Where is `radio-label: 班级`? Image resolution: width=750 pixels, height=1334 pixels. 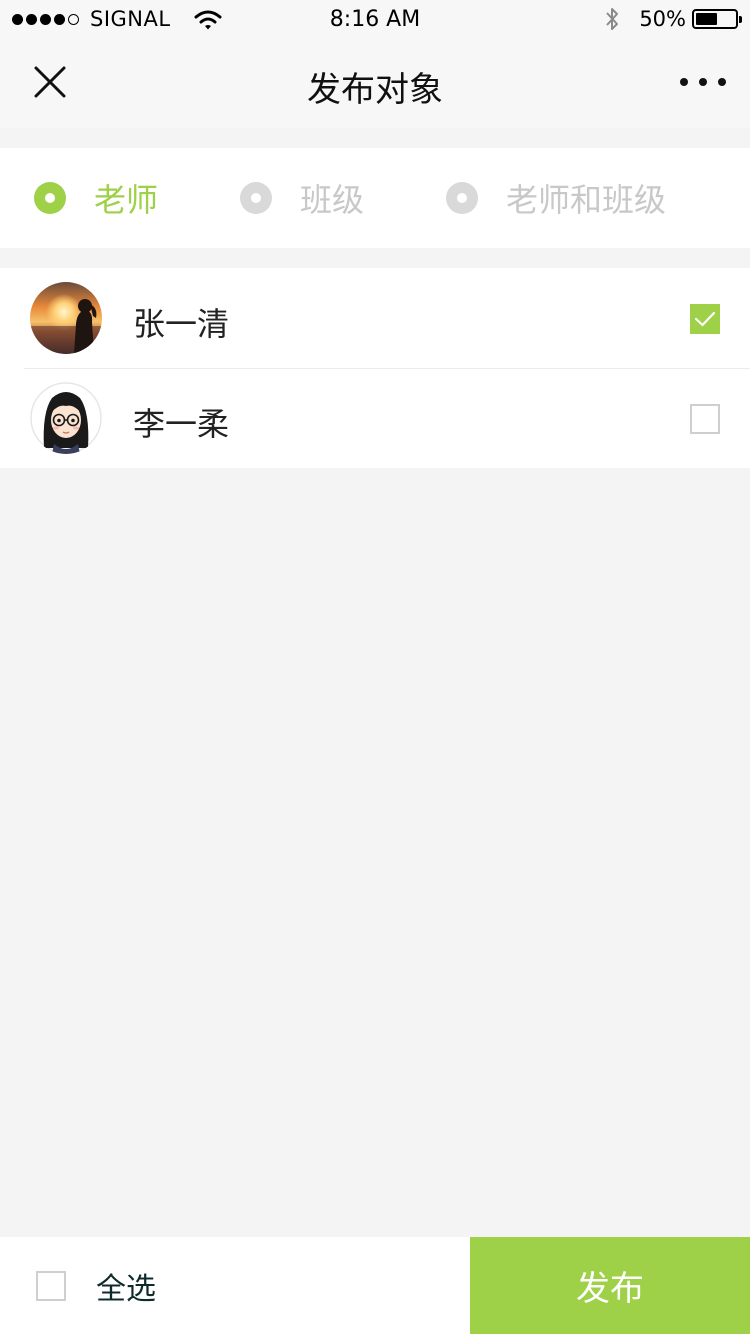
radio-label: 班级 is located at coordinates (332, 200).